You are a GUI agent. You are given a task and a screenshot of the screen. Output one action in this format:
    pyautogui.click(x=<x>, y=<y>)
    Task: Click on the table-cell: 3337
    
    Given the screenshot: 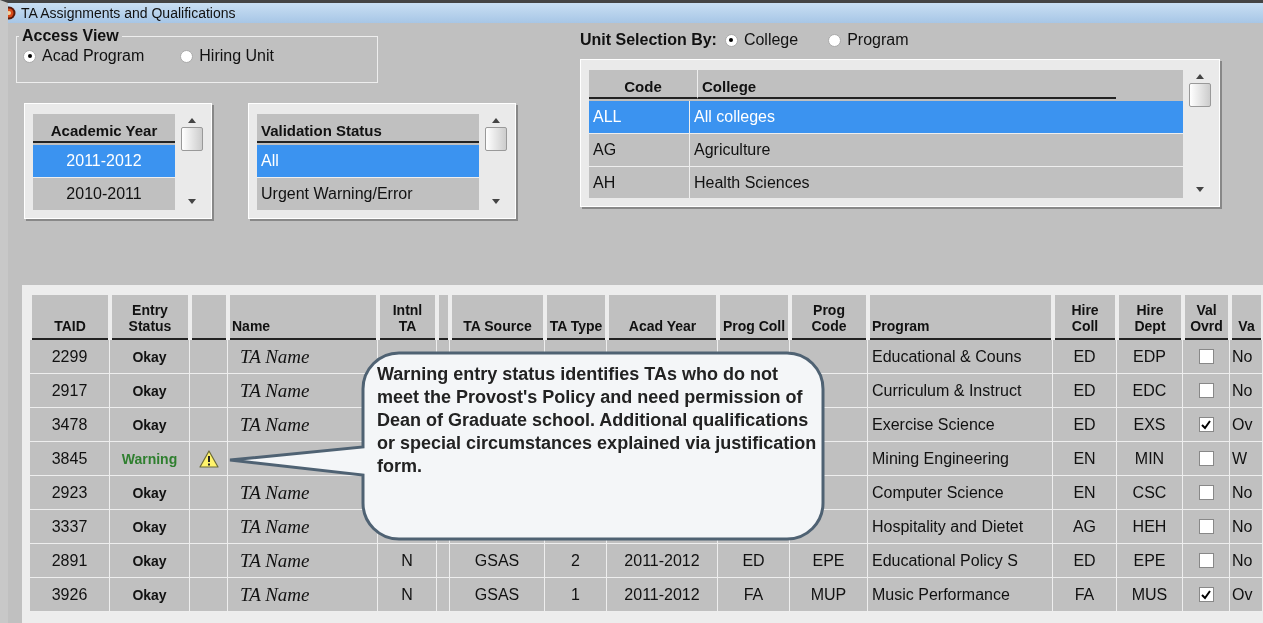 What is the action you would take?
    pyautogui.click(x=70, y=527)
    